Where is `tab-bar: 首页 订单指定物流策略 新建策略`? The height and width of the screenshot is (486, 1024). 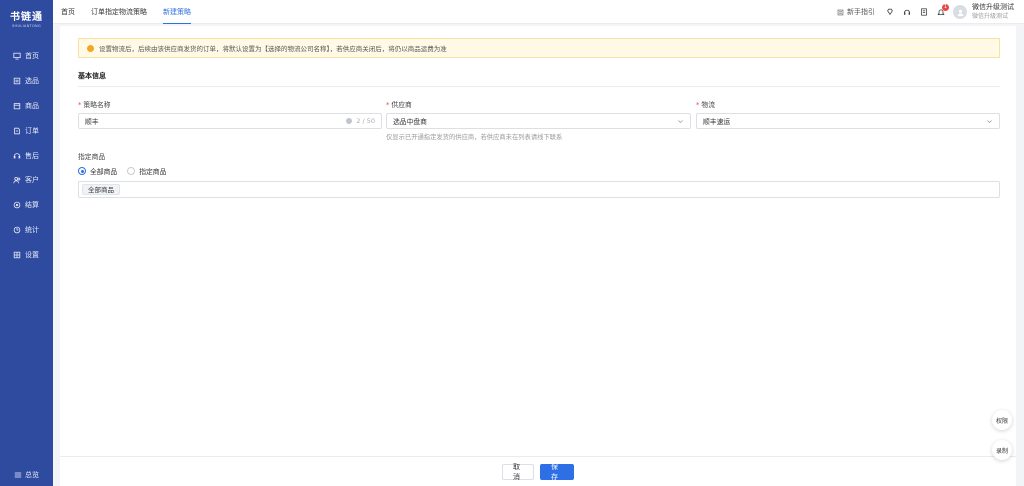 tab-bar: 首页 订单指定物流策略 新建策略 is located at coordinates (134, 12).